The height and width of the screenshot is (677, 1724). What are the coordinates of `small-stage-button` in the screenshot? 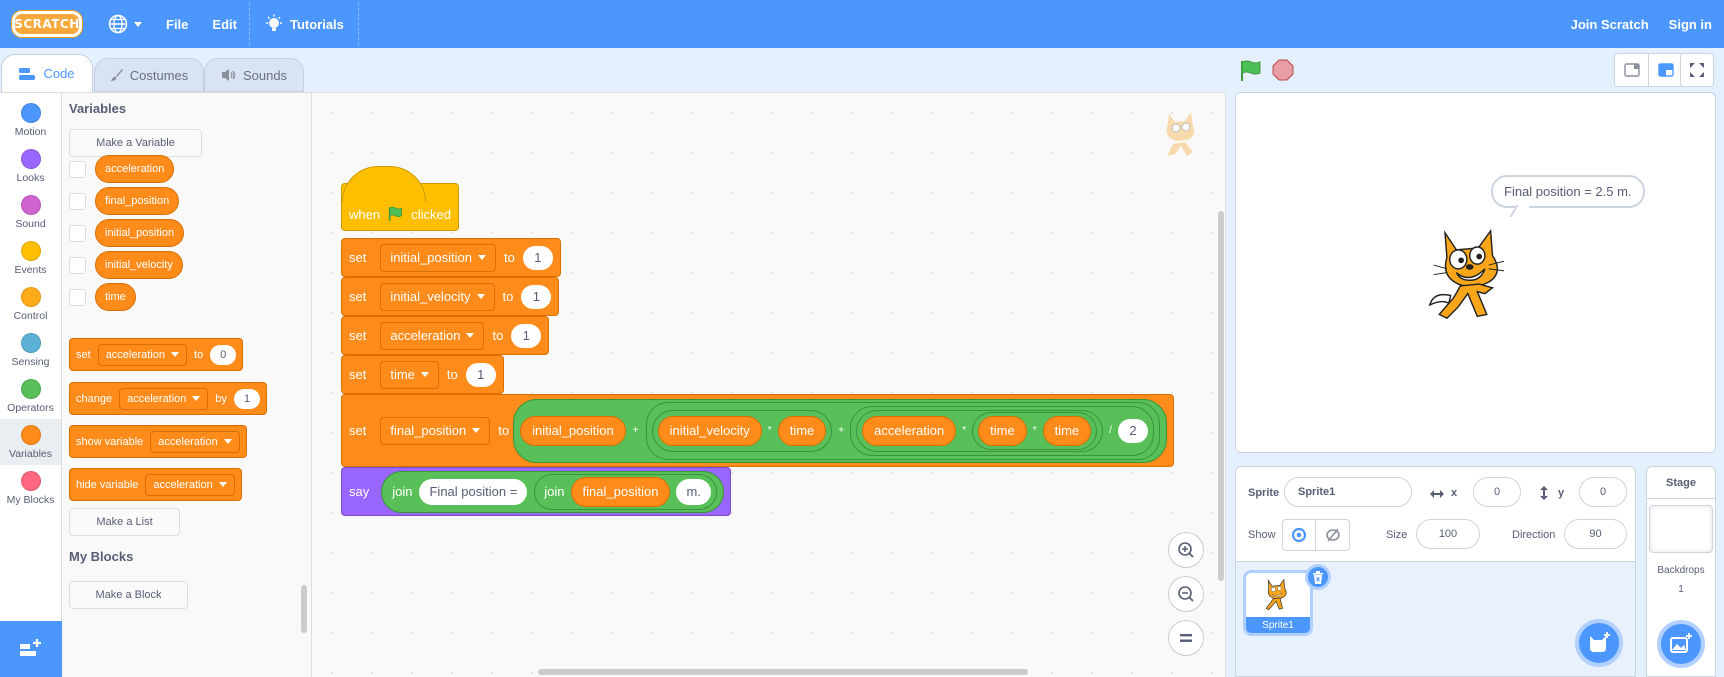 It's located at (1632, 70).